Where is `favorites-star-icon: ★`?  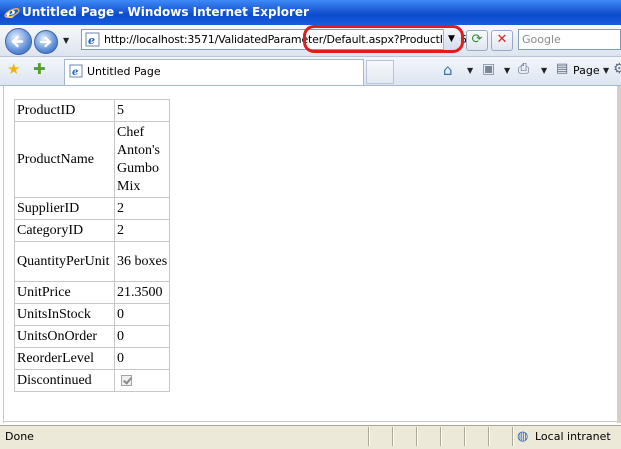
favorites-star-icon: ★ is located at coordinates (13, 69).